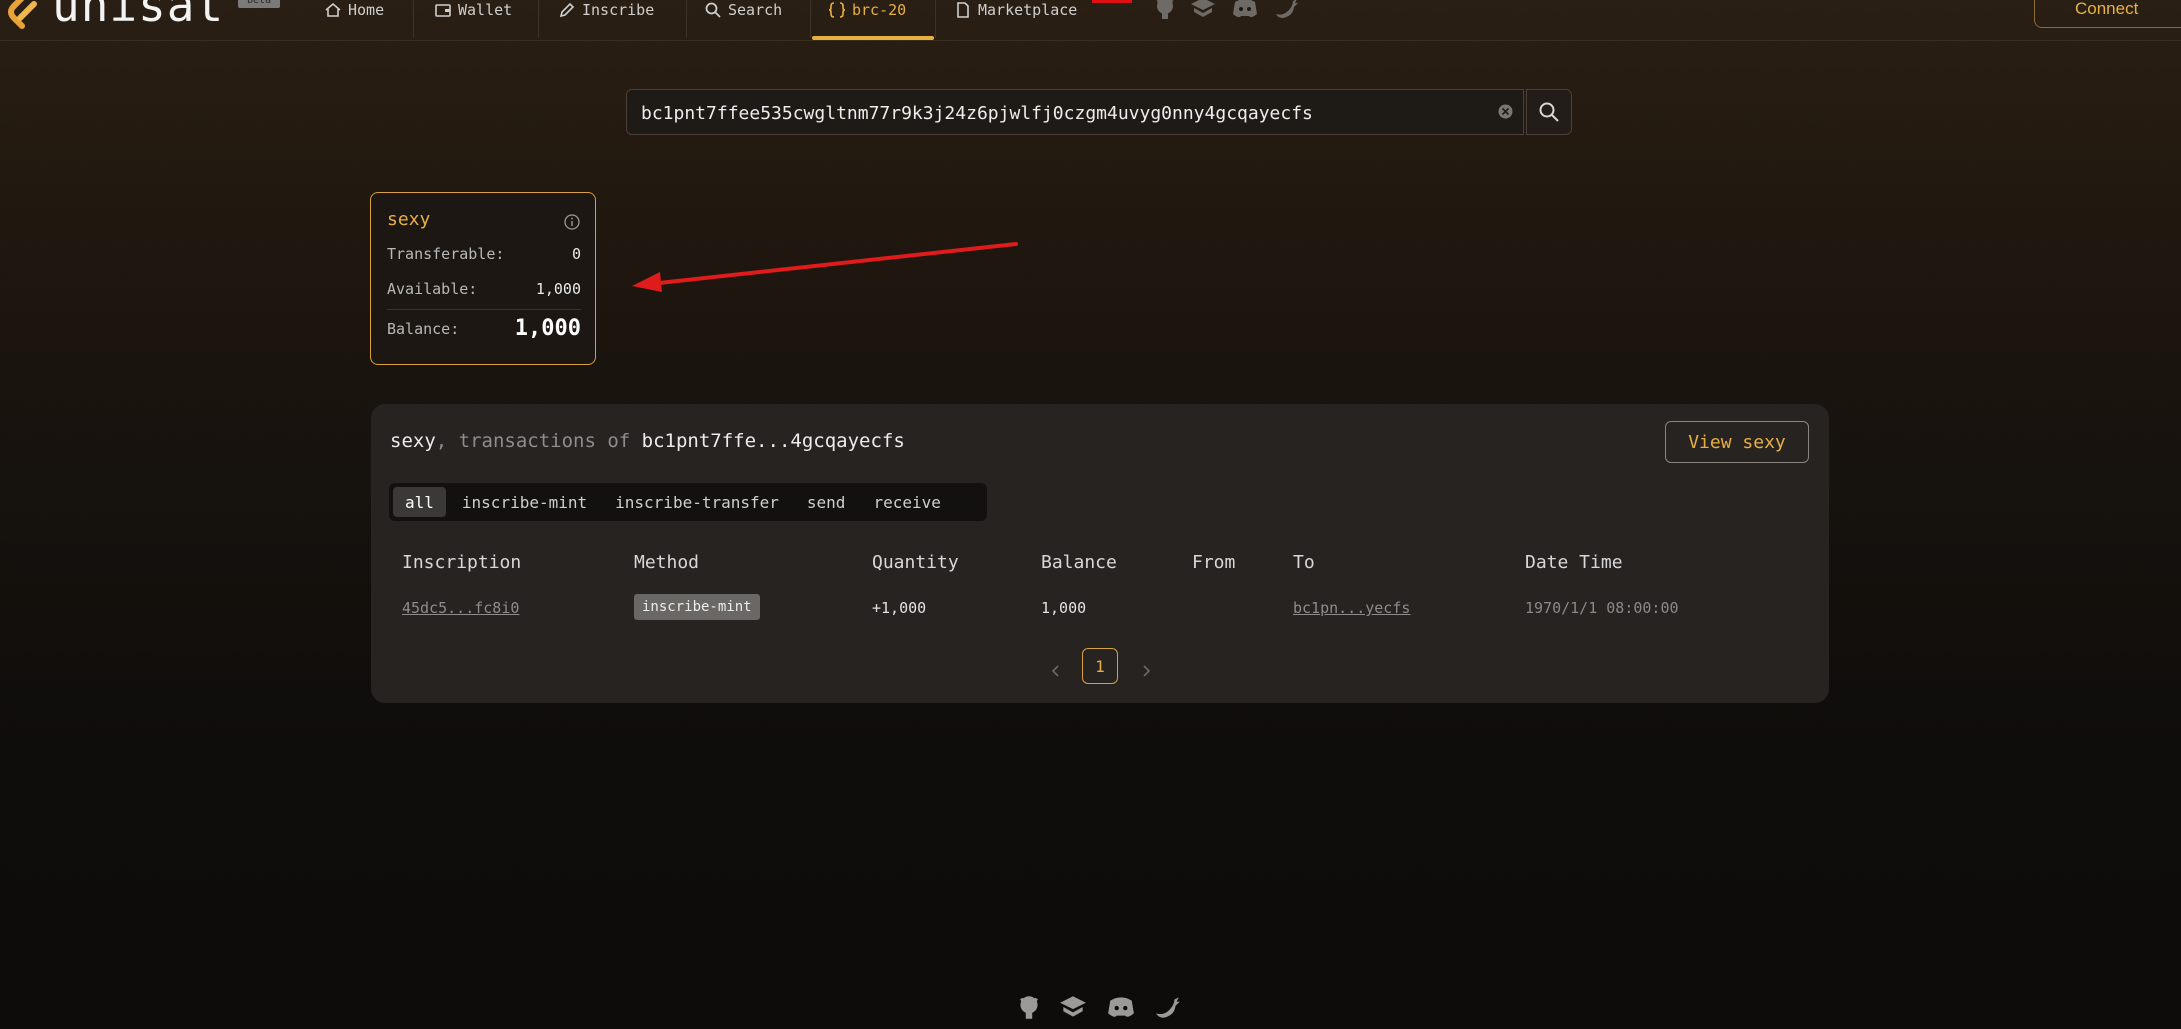 Image resolution: width=2181 pixels, height=1029 pixels. Describe the element at coordinates (485, 10) in the screenshot. I see `nav-wallet-label: Wallet` at that location.